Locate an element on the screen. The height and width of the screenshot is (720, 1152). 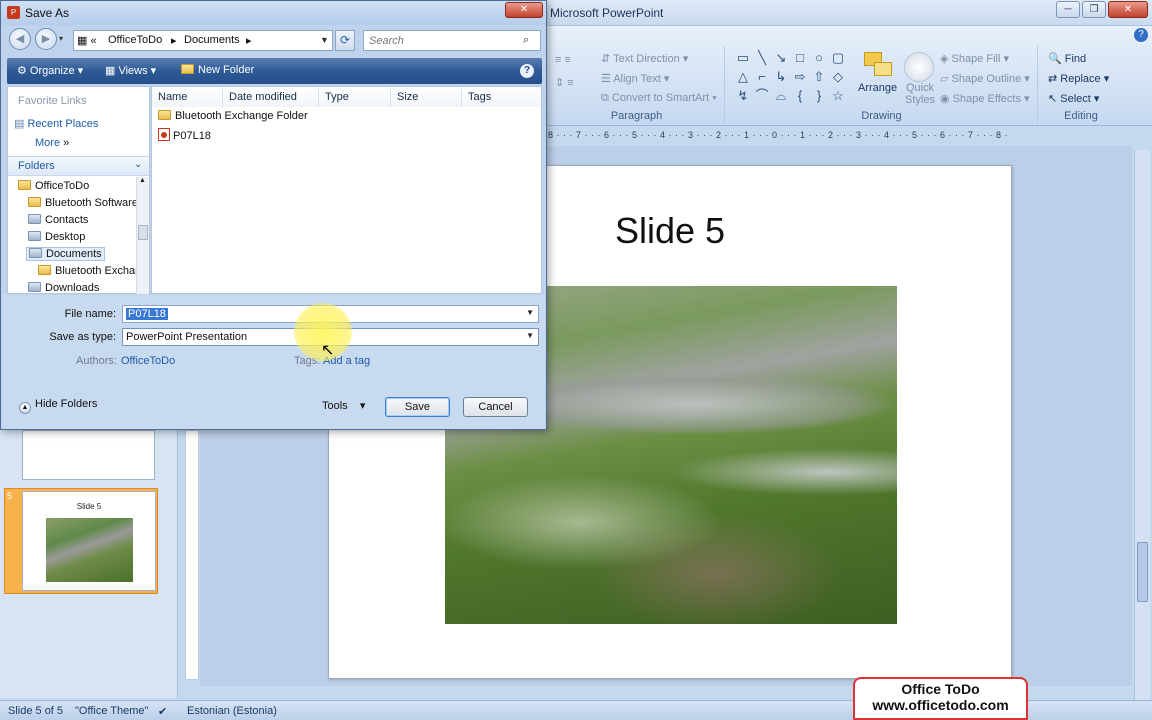
tree-item-bluetooth-exchange: Bluetooth Exchange Folder is located at coordinates (87, 271).